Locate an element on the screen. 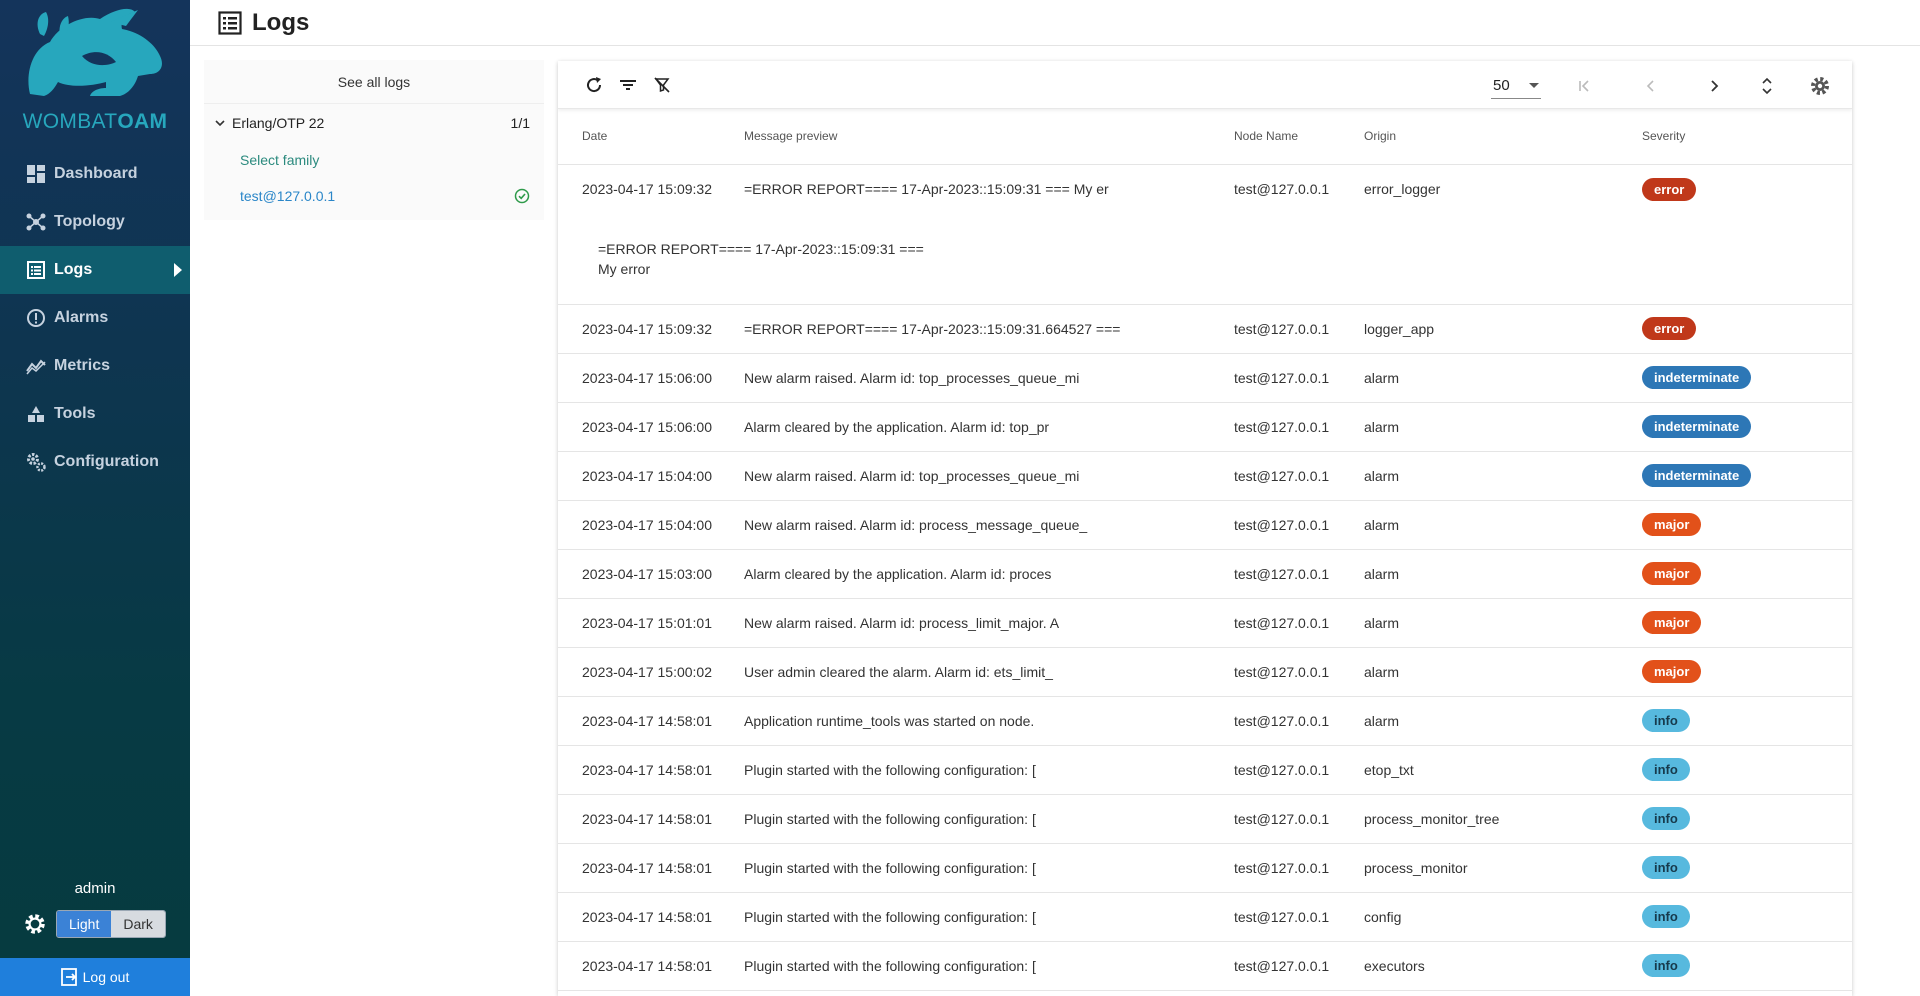 Image resolution: width=1920 pixels, height=996 pixels. topology-icon is located at coordinates (36, 222).